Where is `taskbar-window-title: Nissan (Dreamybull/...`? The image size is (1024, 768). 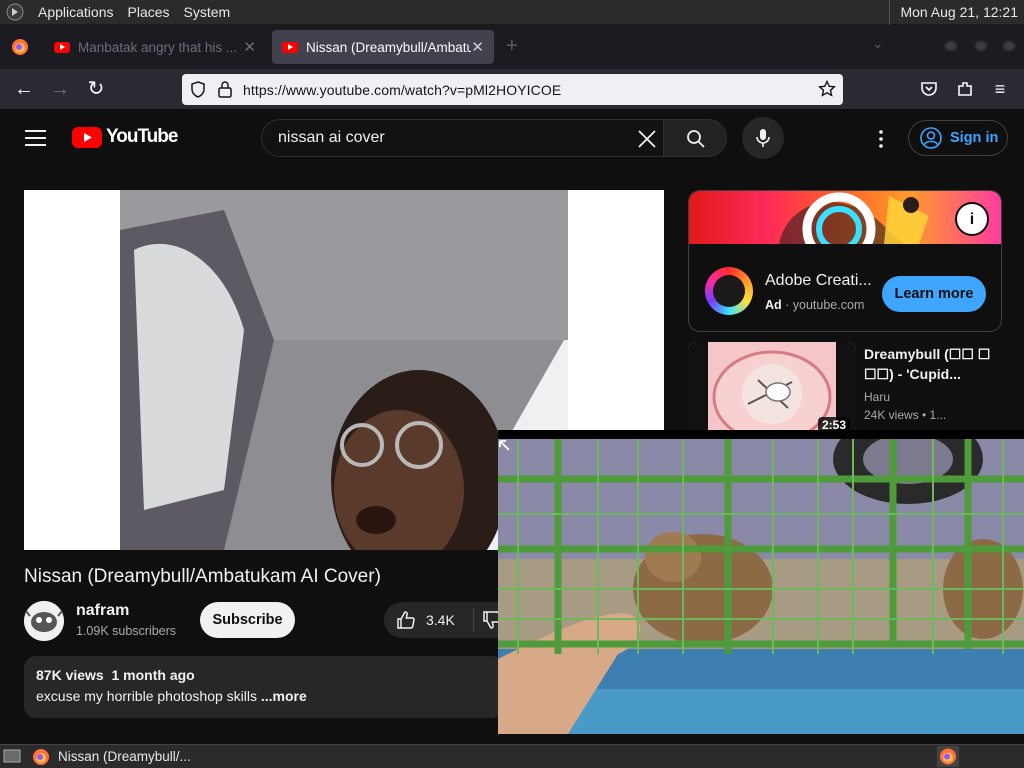
taskbar-window-title: Nissan (Dreamybull/... is located at coordinates (124, 756).